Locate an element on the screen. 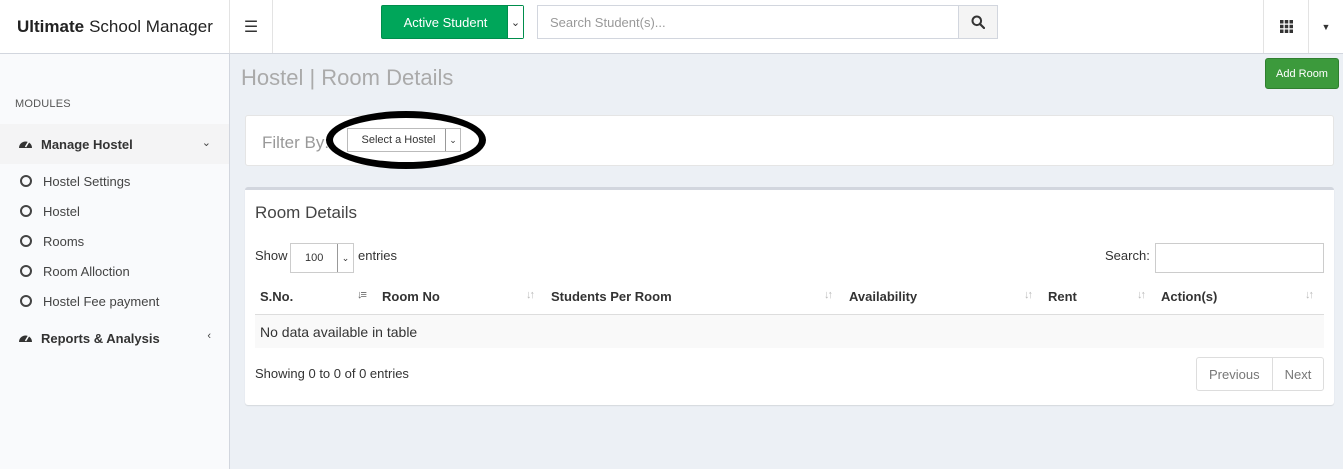 The width and height of the screenshot is (1343, 469). column-header-rent: Rent is located at coordinates (1062, 301).